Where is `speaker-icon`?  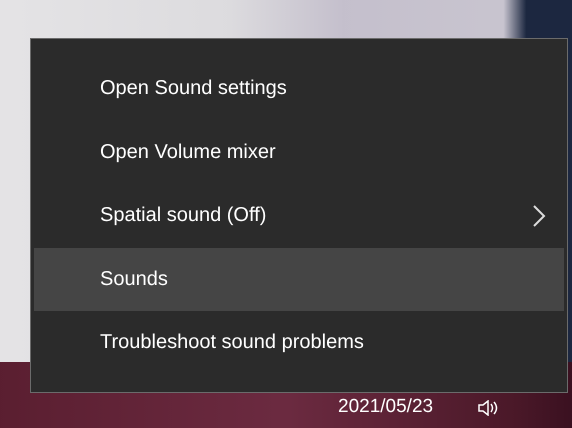
speaker-icon is located at coordinates (488, 408).